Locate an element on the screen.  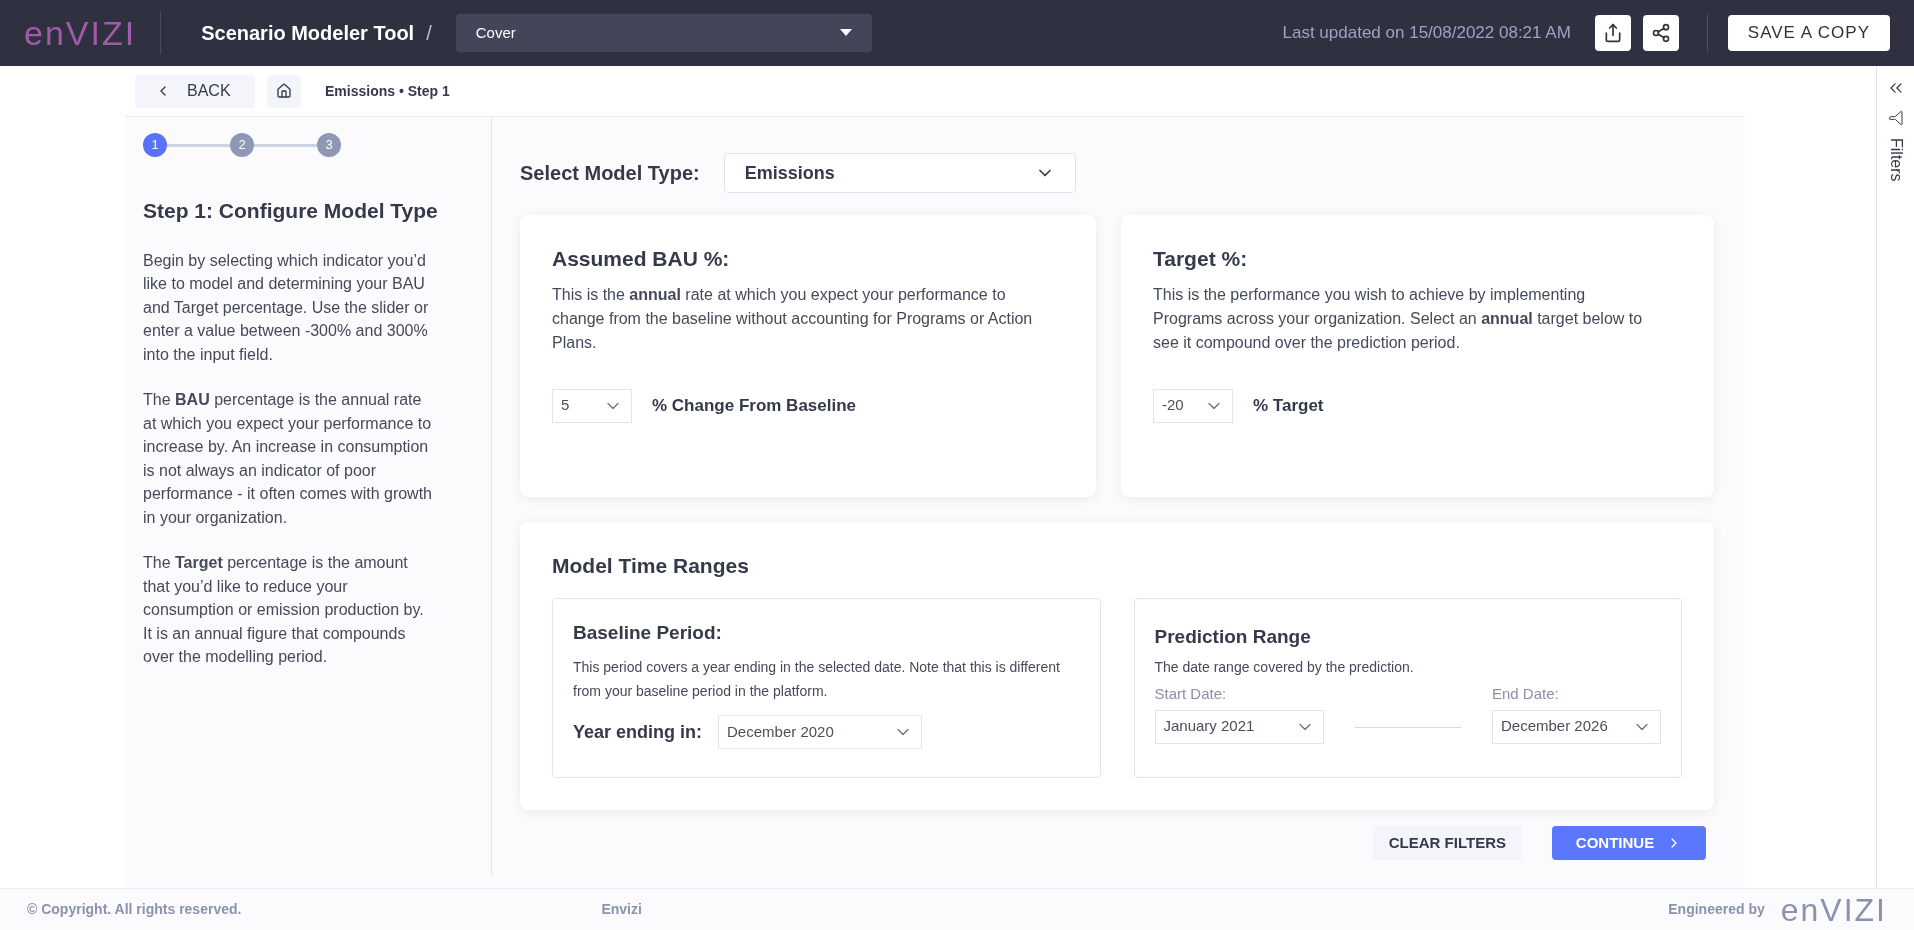
breadcrumb: Emissions • Step 1 is located at coordinates (387, 91).